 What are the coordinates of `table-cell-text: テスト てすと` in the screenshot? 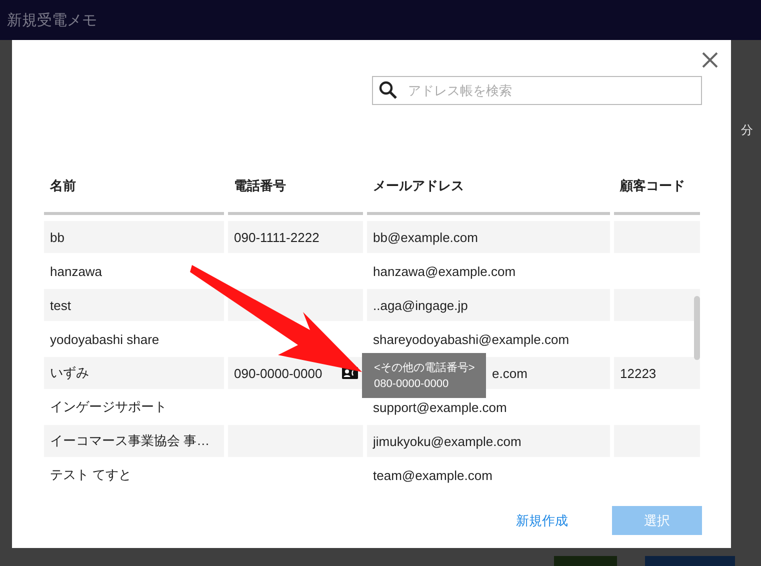 It's located at (91, 475).